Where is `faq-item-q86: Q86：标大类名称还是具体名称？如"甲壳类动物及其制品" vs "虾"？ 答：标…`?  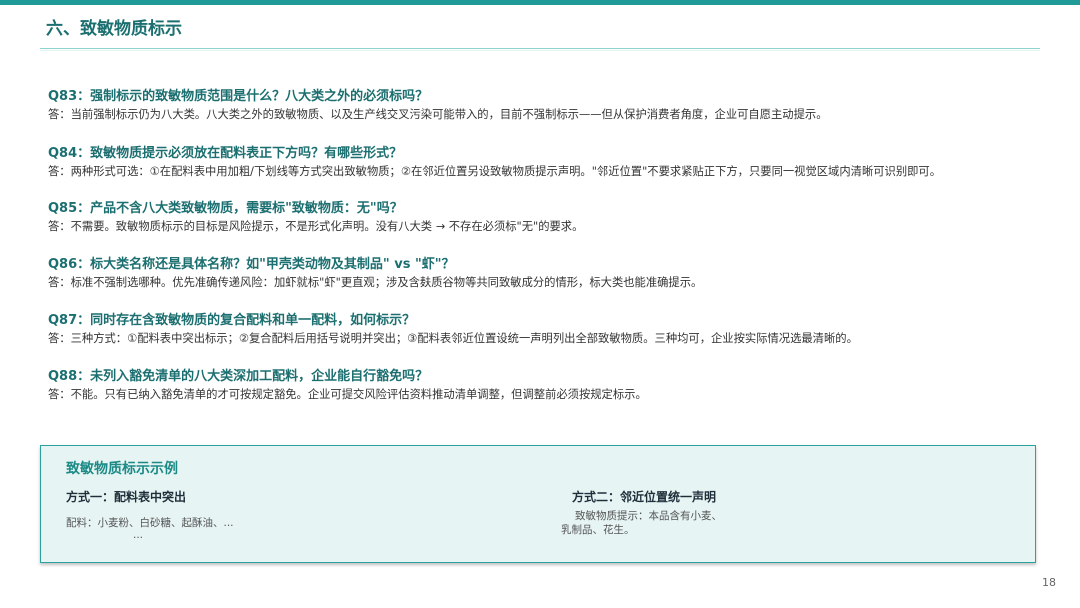
faq-item-q86: Q86：标大类名称还是具体名称？如"甲壳类动物及其制品" vs "虾"？ 答：标… is located at coordinates (548, 273).